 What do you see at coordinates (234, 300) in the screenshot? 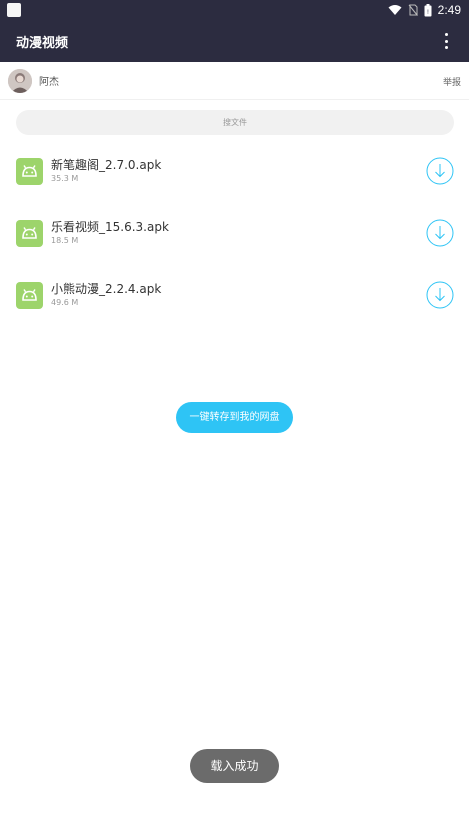
I see `file-item: 小熊动漫_2.2.4.apk 49.6 M` at bounding box center [234, 300].